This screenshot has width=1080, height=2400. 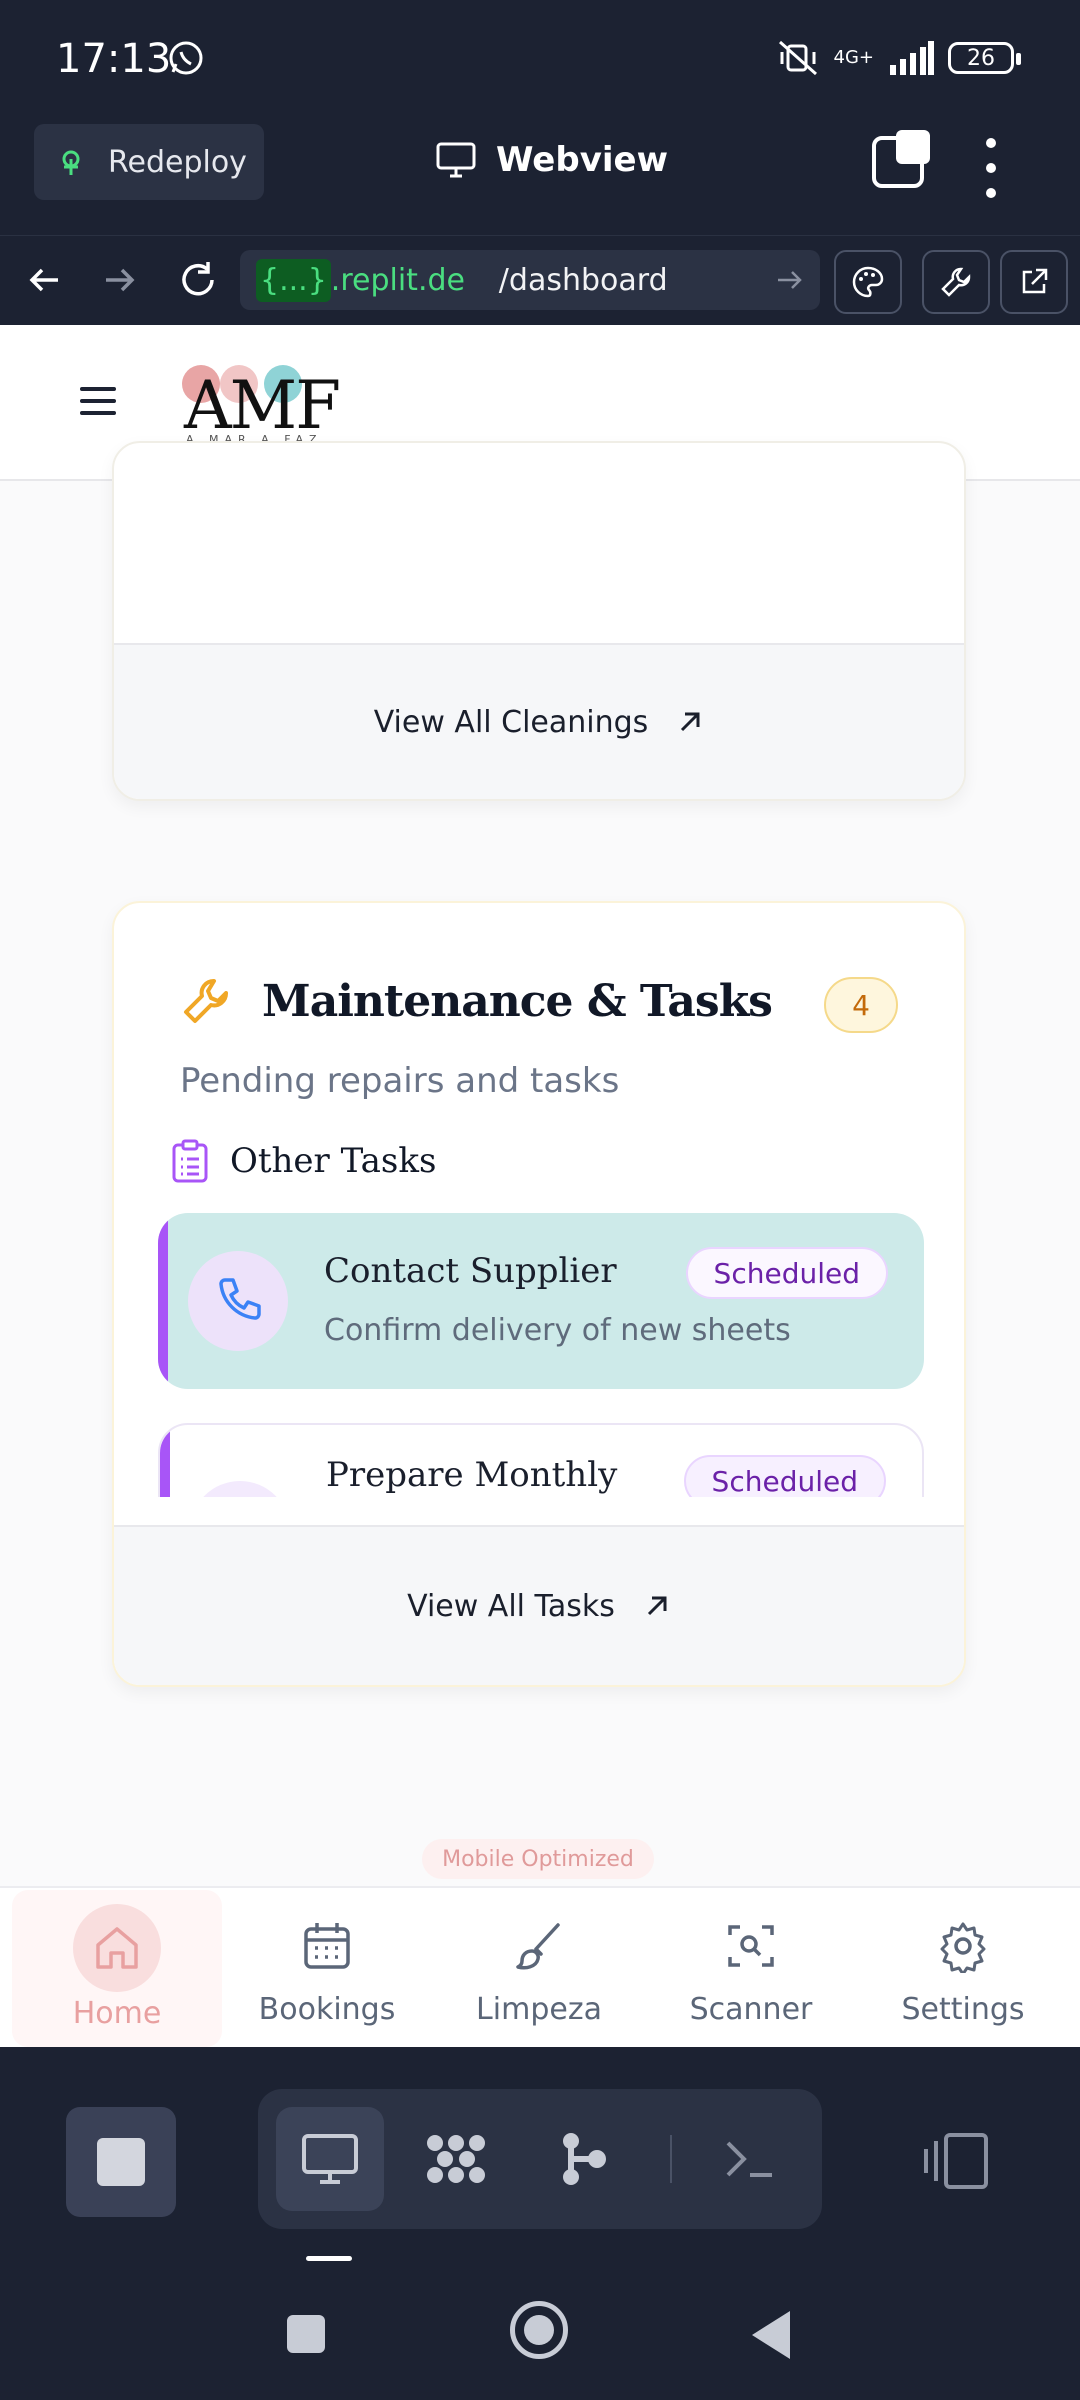 I want to click on active-tool-indicator, so click(x=329, y=2258).